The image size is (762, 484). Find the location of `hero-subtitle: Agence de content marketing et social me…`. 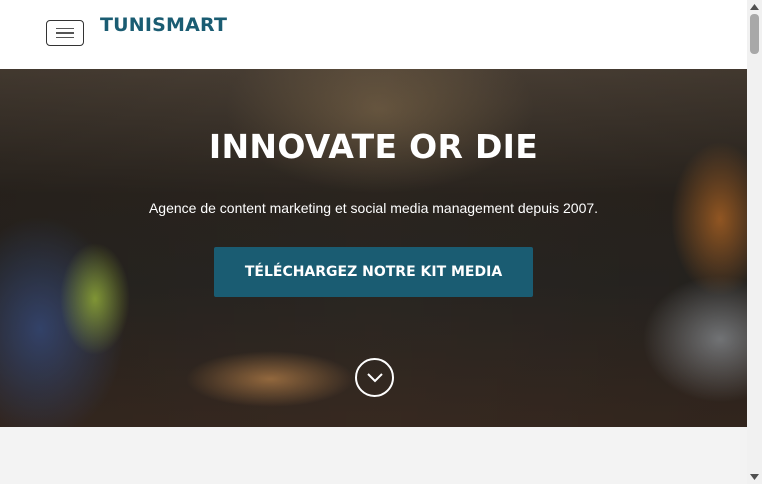

hero-subtitle: Agence de content marketing et social me… is located at coordinates (373, 208).